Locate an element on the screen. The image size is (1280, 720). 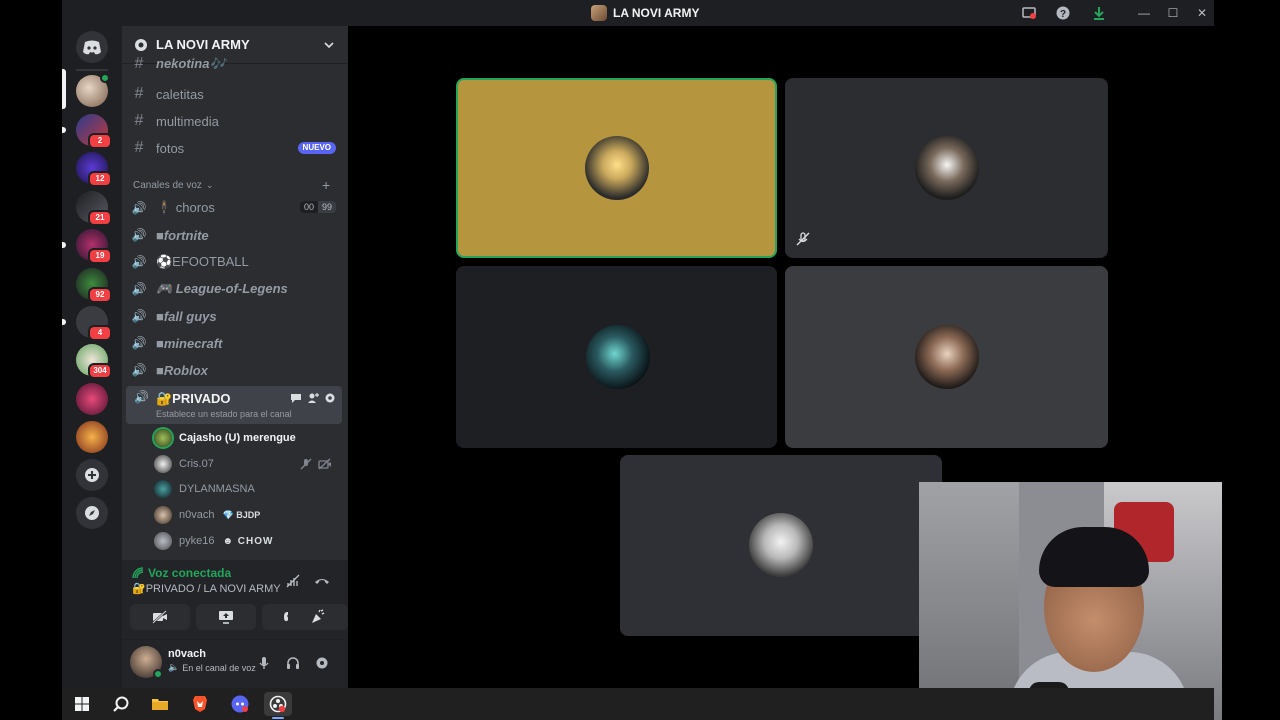
obs-icon is located at coordinates (278, 705).